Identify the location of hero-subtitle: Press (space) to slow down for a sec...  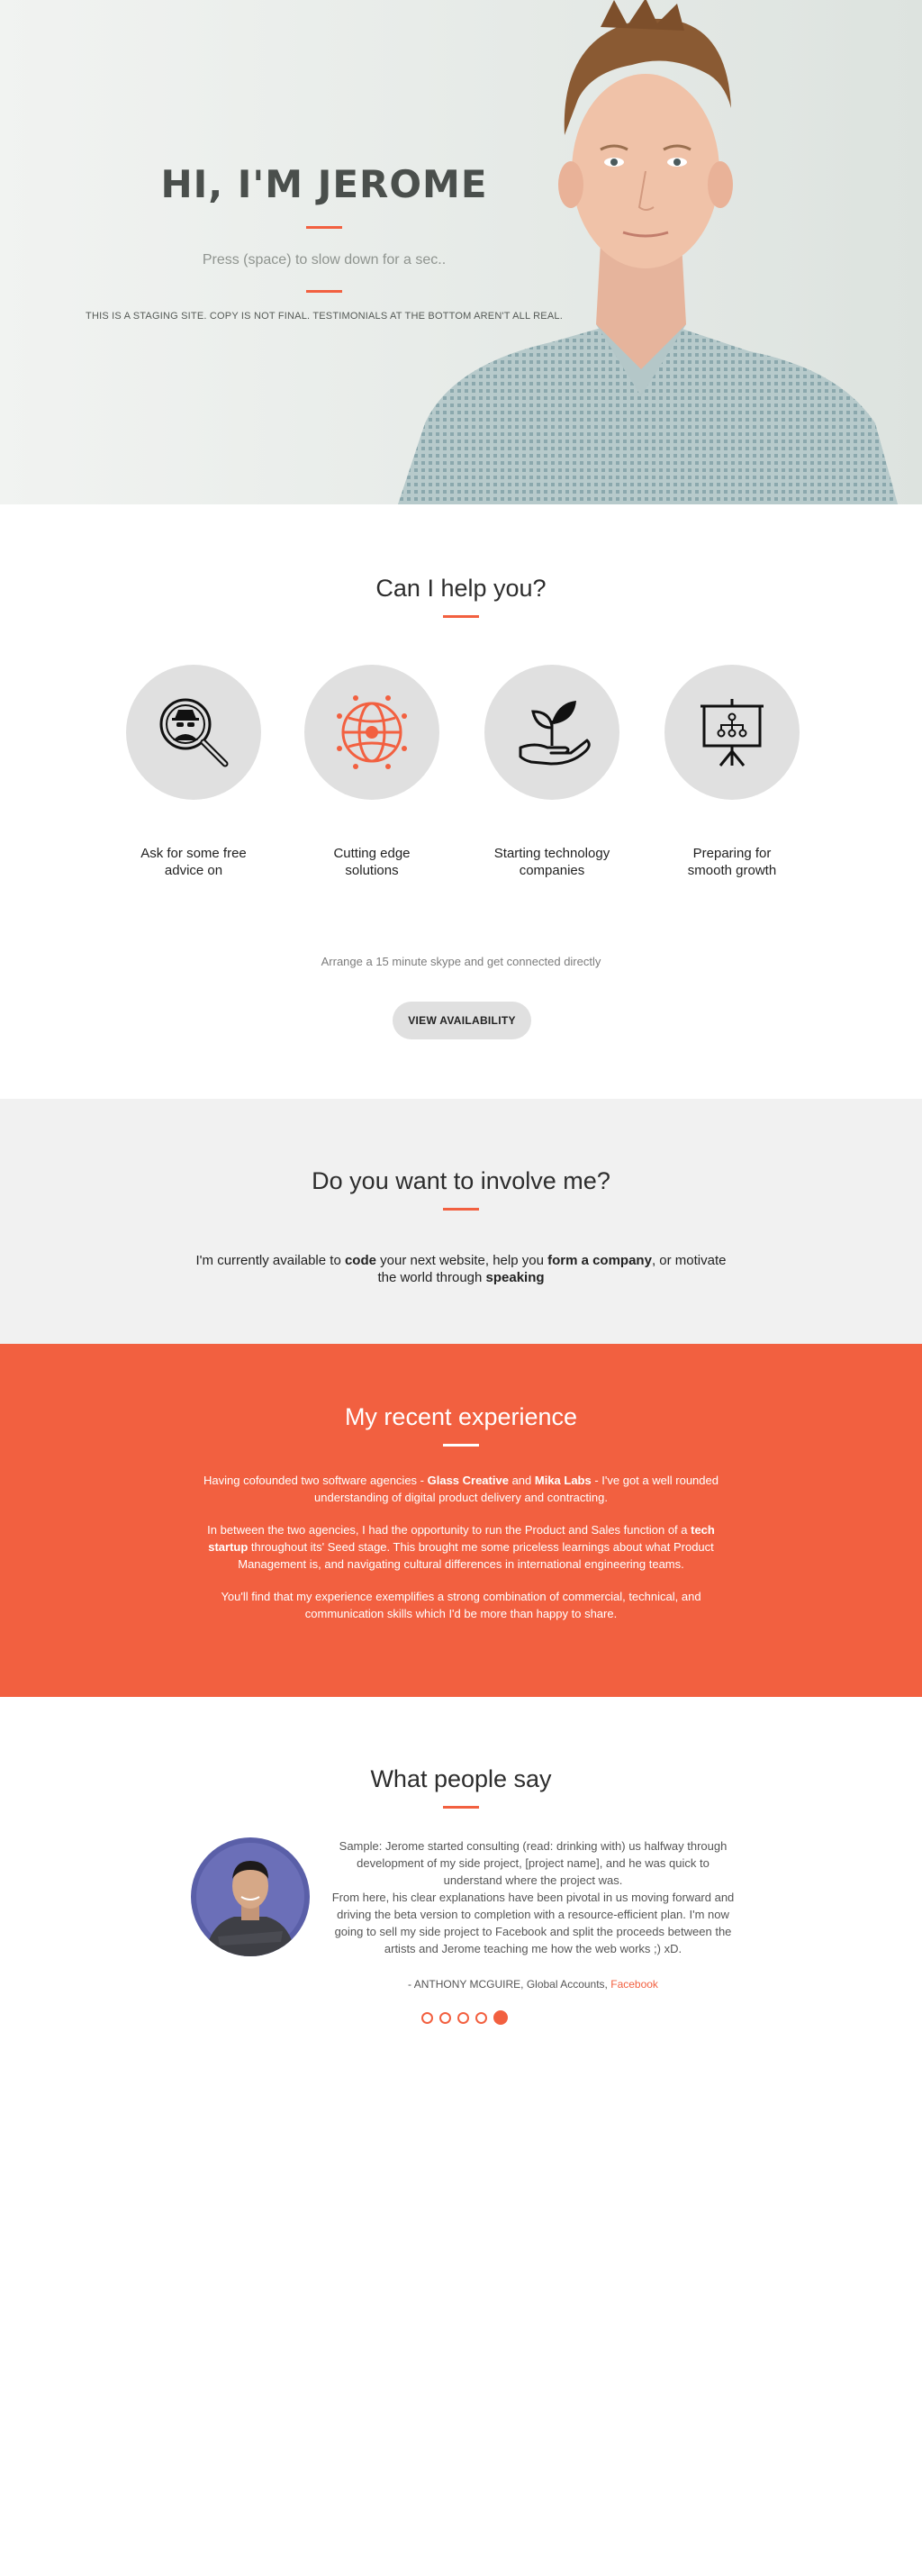
(324, 260).